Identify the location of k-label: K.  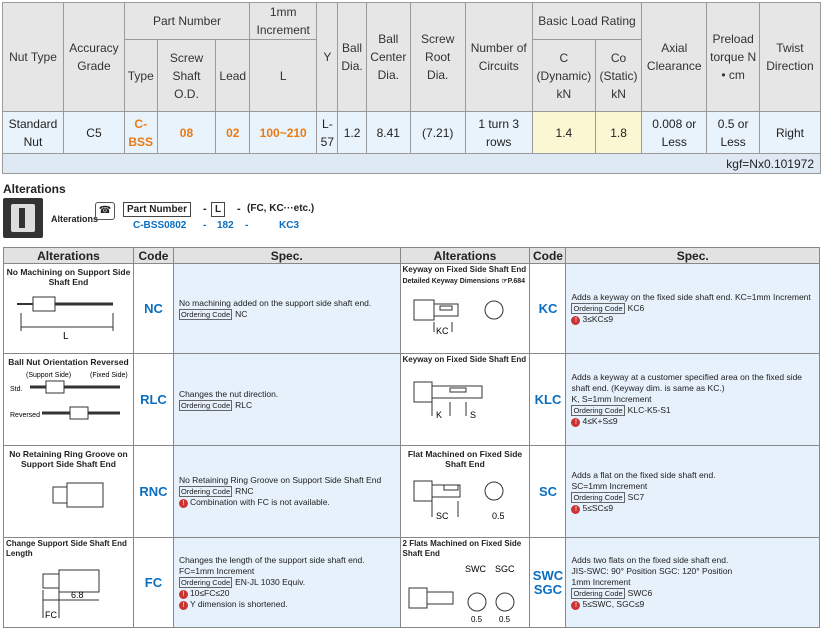
(439, 415).